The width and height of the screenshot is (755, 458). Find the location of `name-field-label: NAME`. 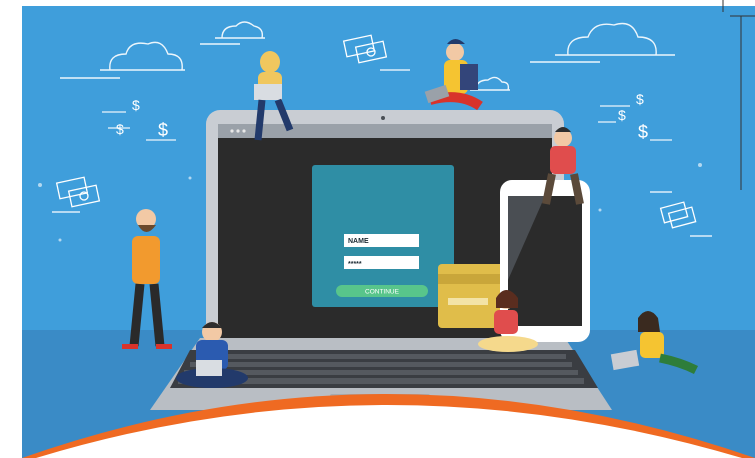

name-field-label: NAME is located at coordinates (358, 241).